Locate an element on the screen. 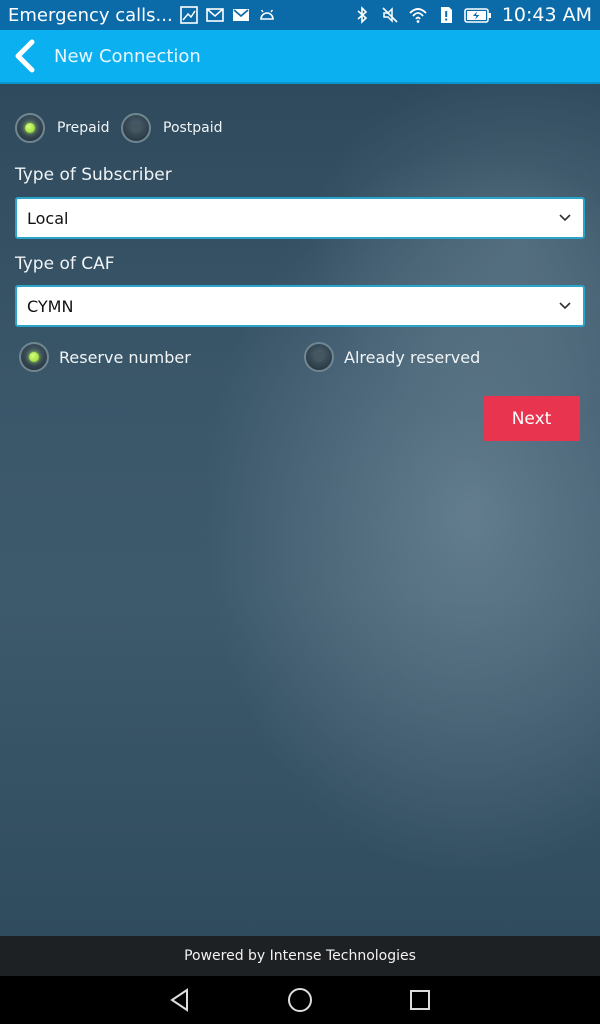 The image size is (600, 1024). reserve-number-label: Reserve number is located at coordinates (125, 357).